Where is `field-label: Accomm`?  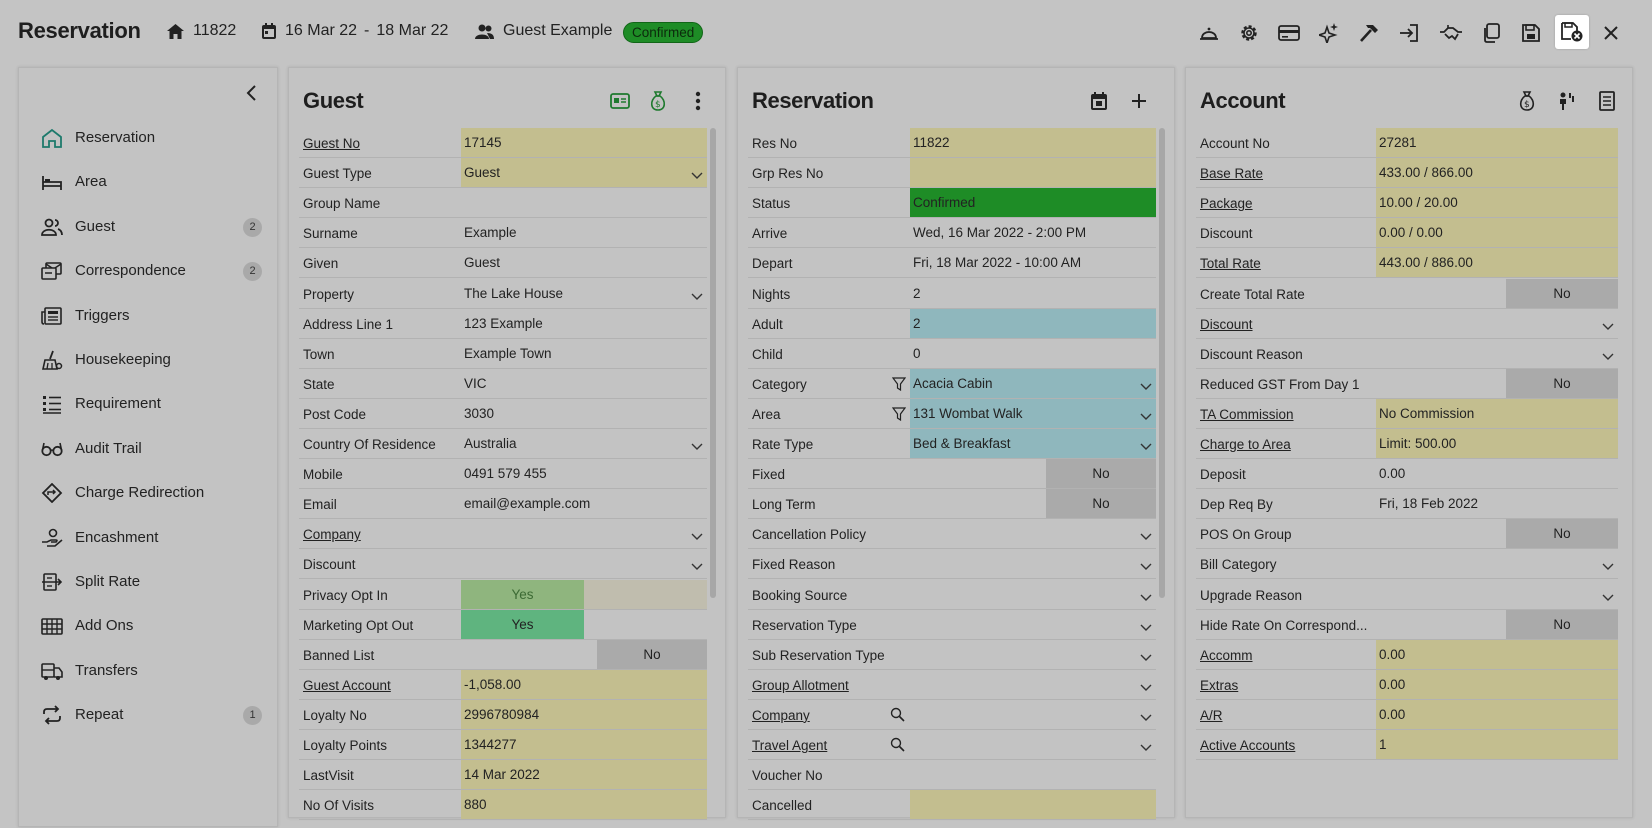
field-label: Accomm is located at coordinates (1226, 655).